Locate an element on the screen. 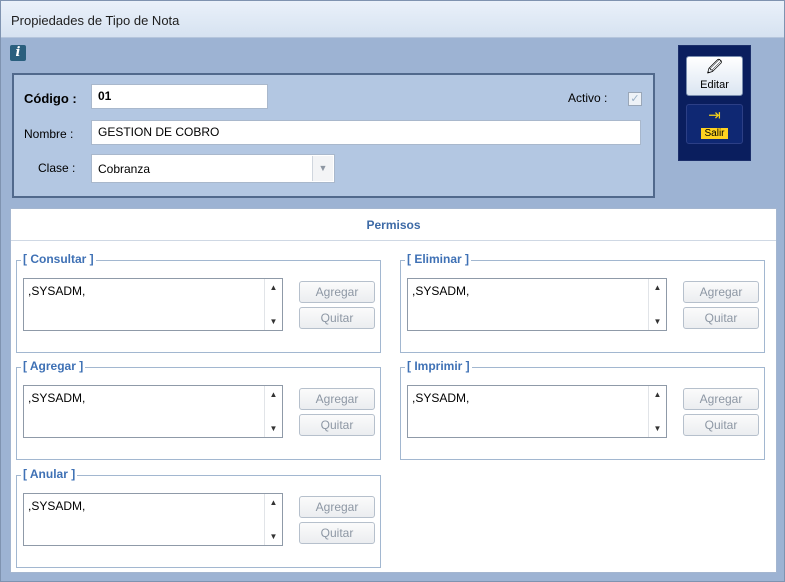  chevron-down-icon: ▼ is located at coordinates (322, 168).